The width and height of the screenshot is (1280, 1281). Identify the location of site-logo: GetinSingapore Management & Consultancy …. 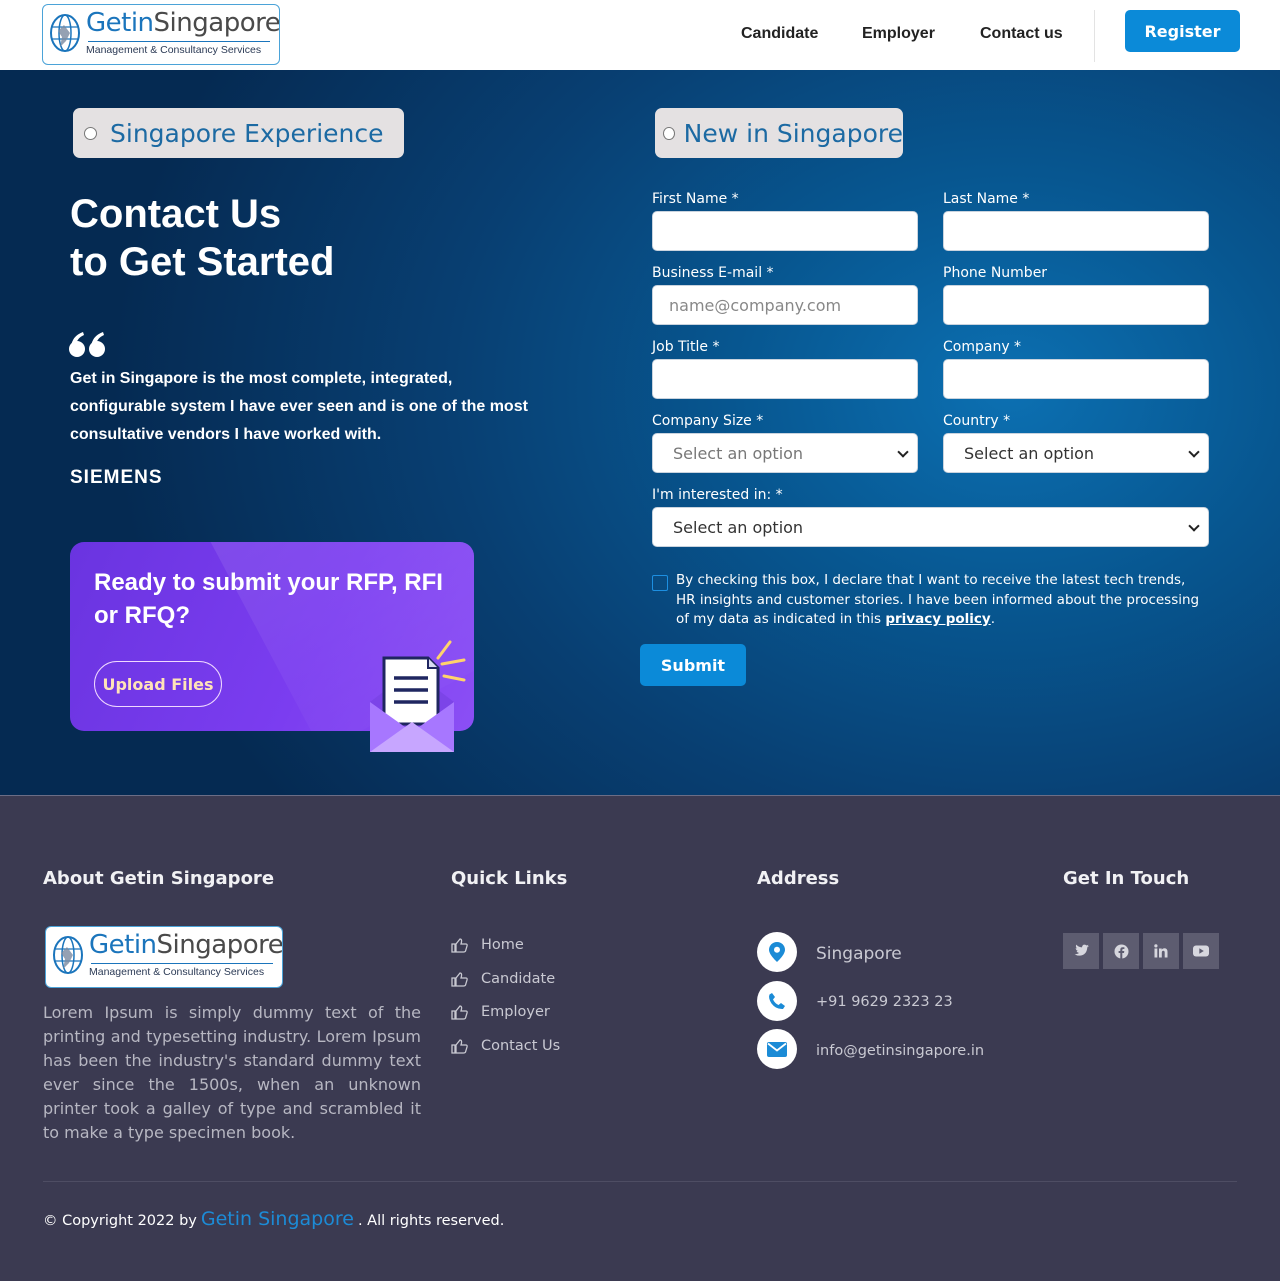
(161, 34).